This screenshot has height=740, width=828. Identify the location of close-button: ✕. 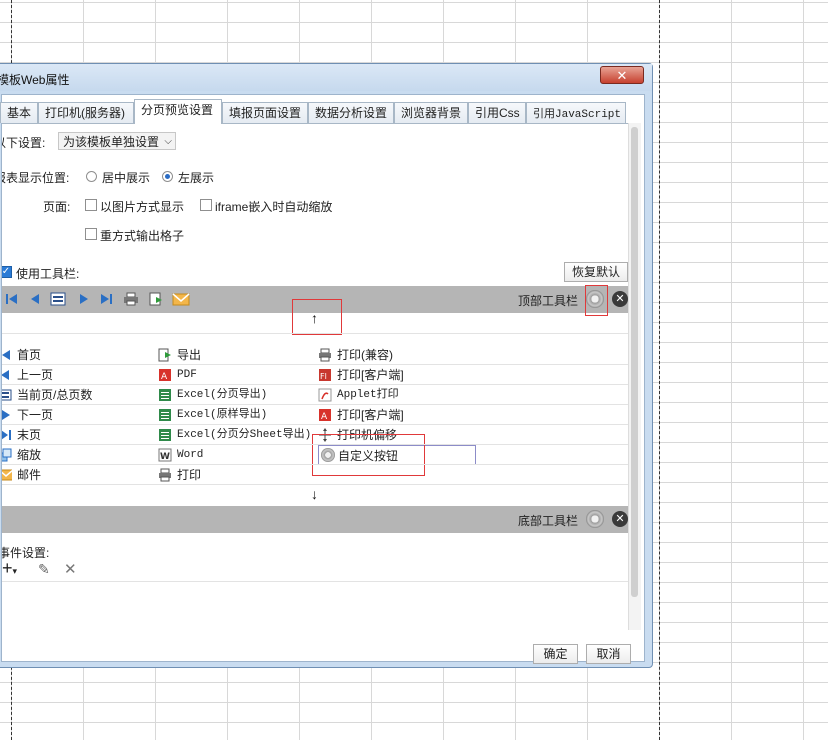
(622, 75).